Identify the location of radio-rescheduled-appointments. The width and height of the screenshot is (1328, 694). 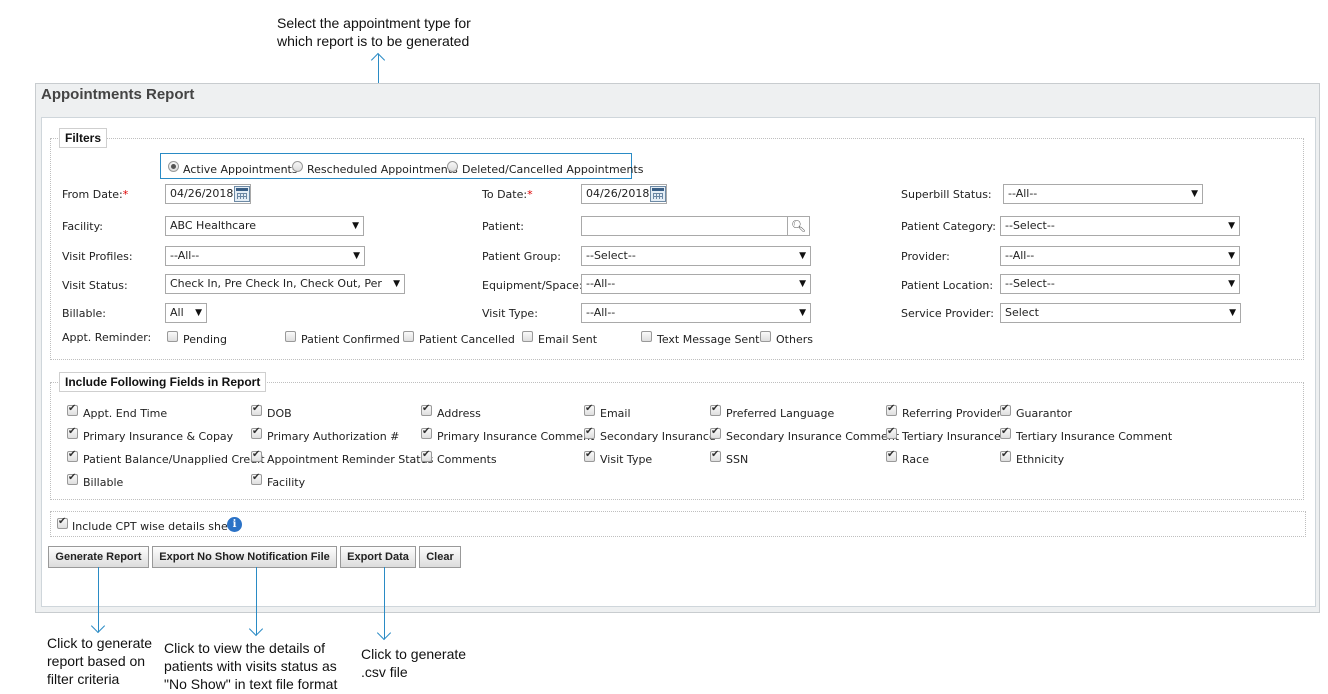
(297, 166).